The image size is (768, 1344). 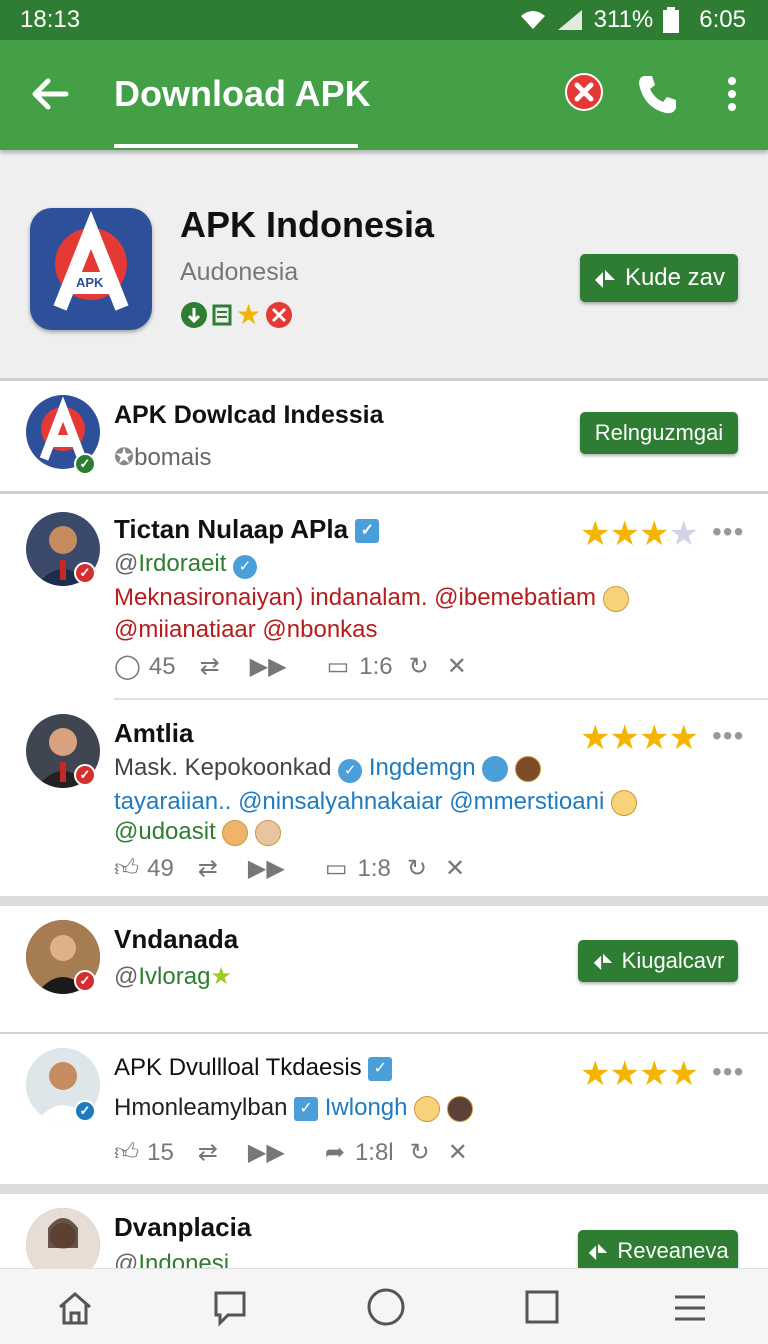 I want to click on user-handle: @Indonesi, so click(x=171, y=1259).